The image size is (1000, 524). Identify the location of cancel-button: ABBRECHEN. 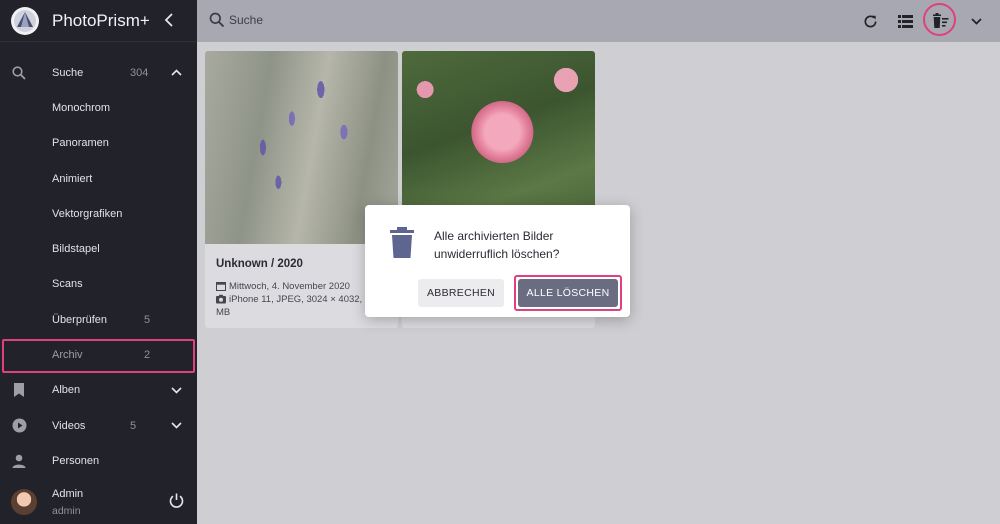
(461, 293).